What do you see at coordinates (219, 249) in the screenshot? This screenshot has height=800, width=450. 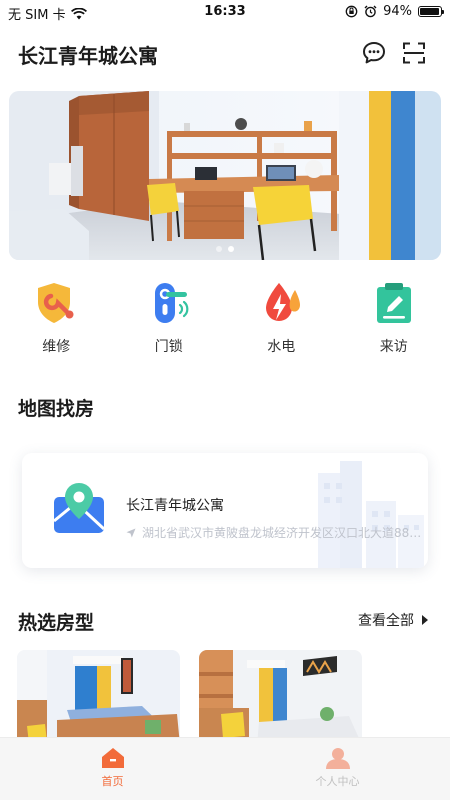 I see `carousel-dot` at bounding box center [219, 249].